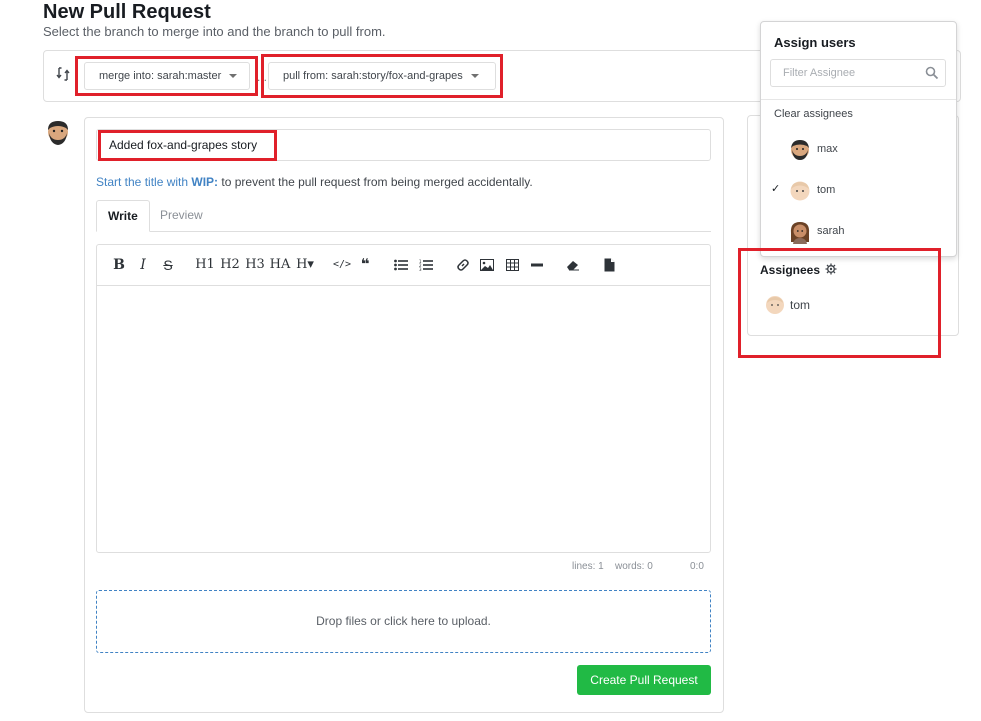 The height and width of the screenshot is (721, 981). What do you see at coordinates (168, 265) in the screenshot?
I see `strikethrough-button: S` at bounding box center [168, 265].